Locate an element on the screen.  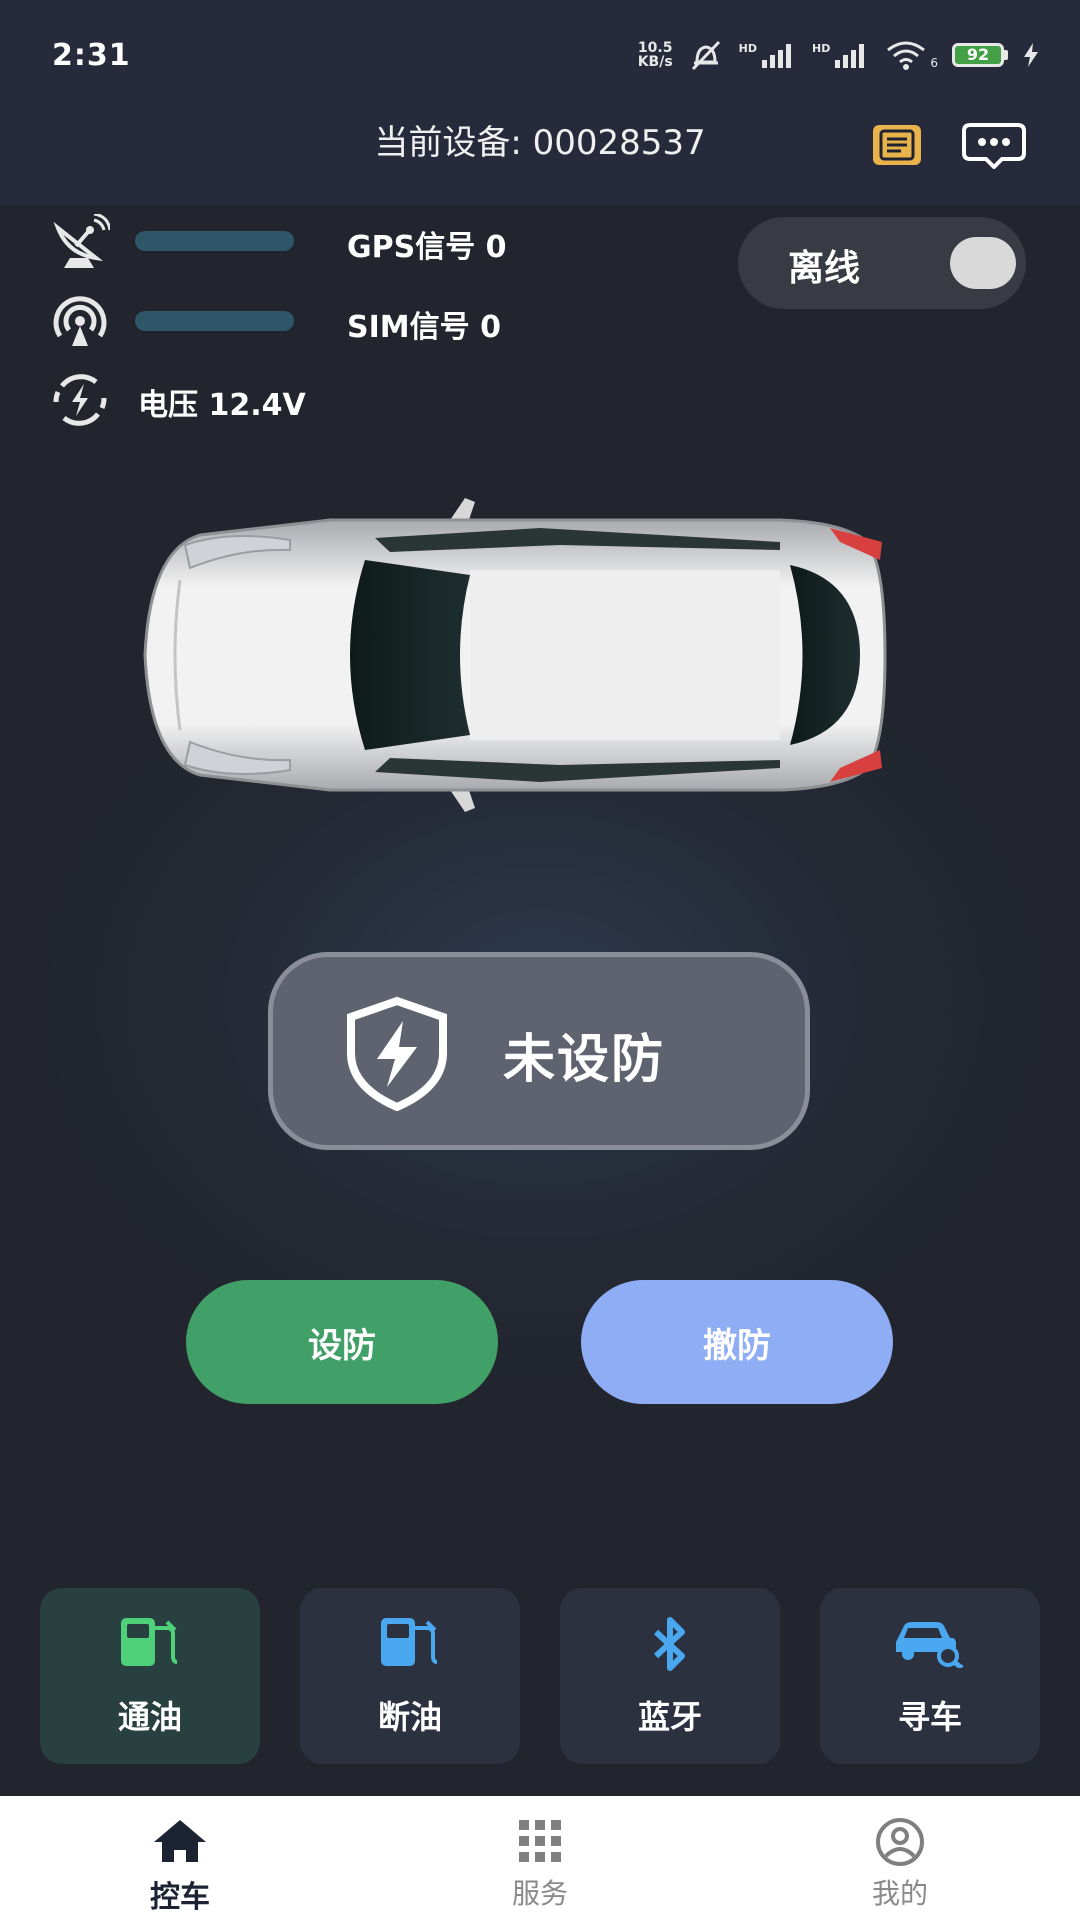
home-icon is located at coordinates (180, 1841).